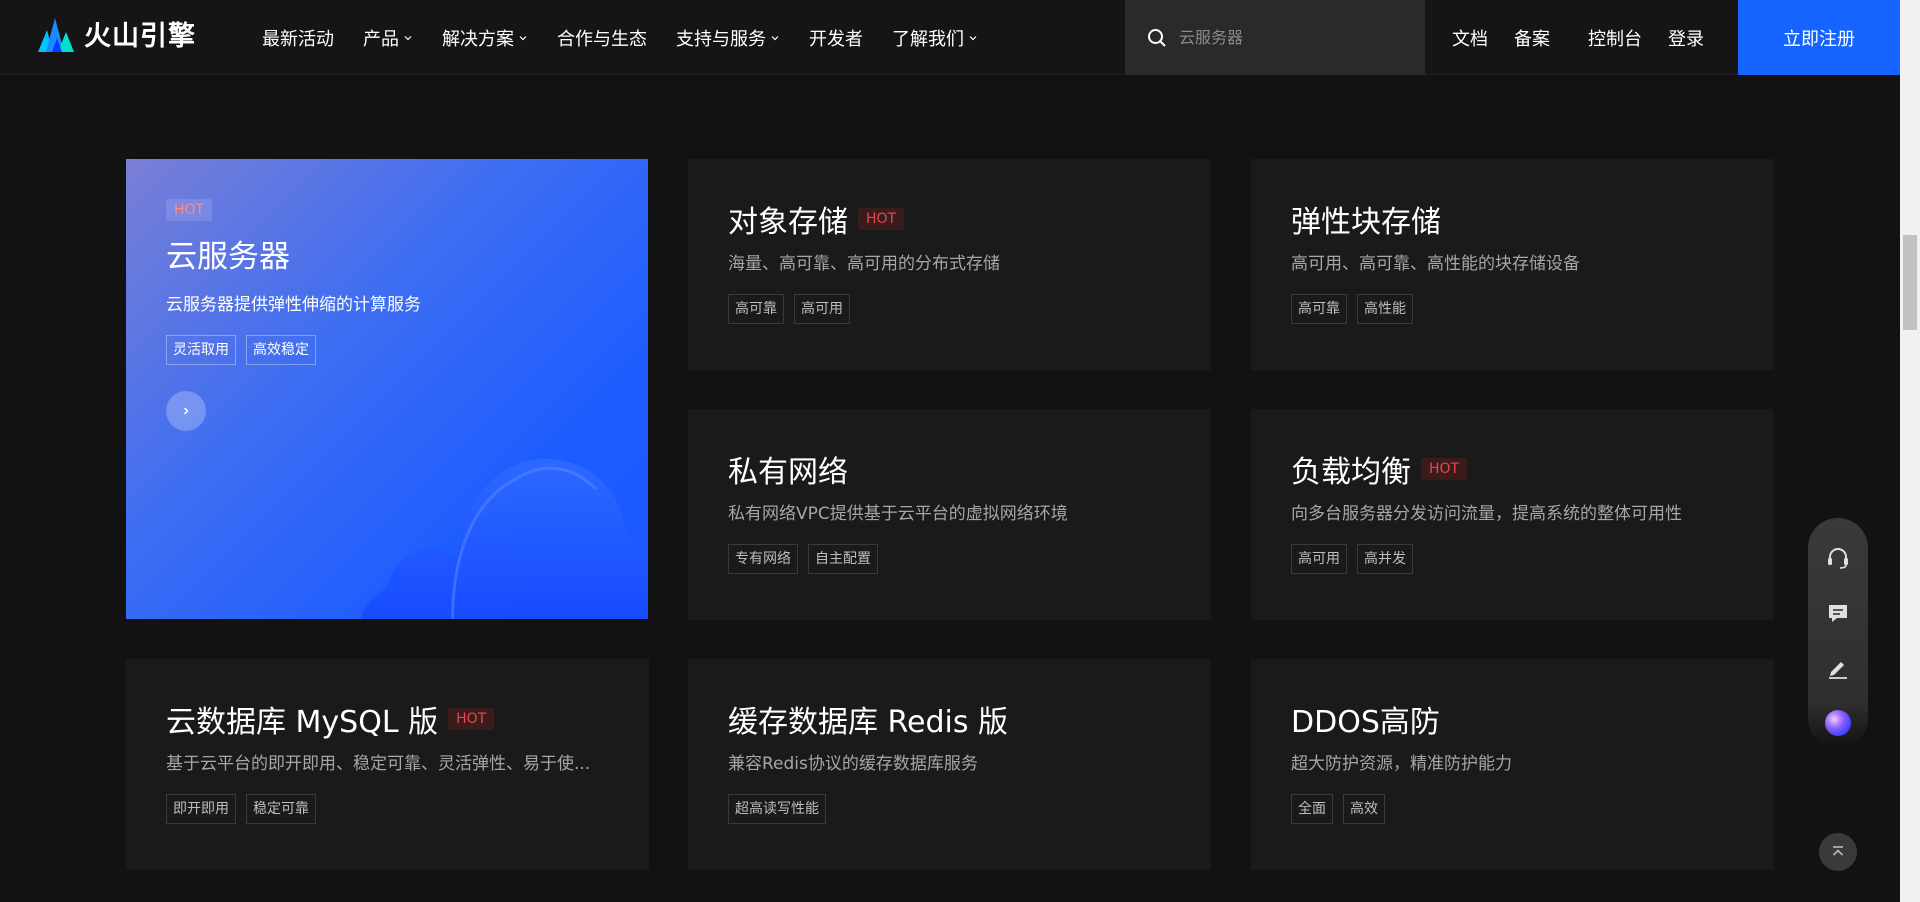 The height and width of the screenshot is (902, 1920). I want to click on card-title-row: 缓存数据库 Redis 版, so click(949, 719).